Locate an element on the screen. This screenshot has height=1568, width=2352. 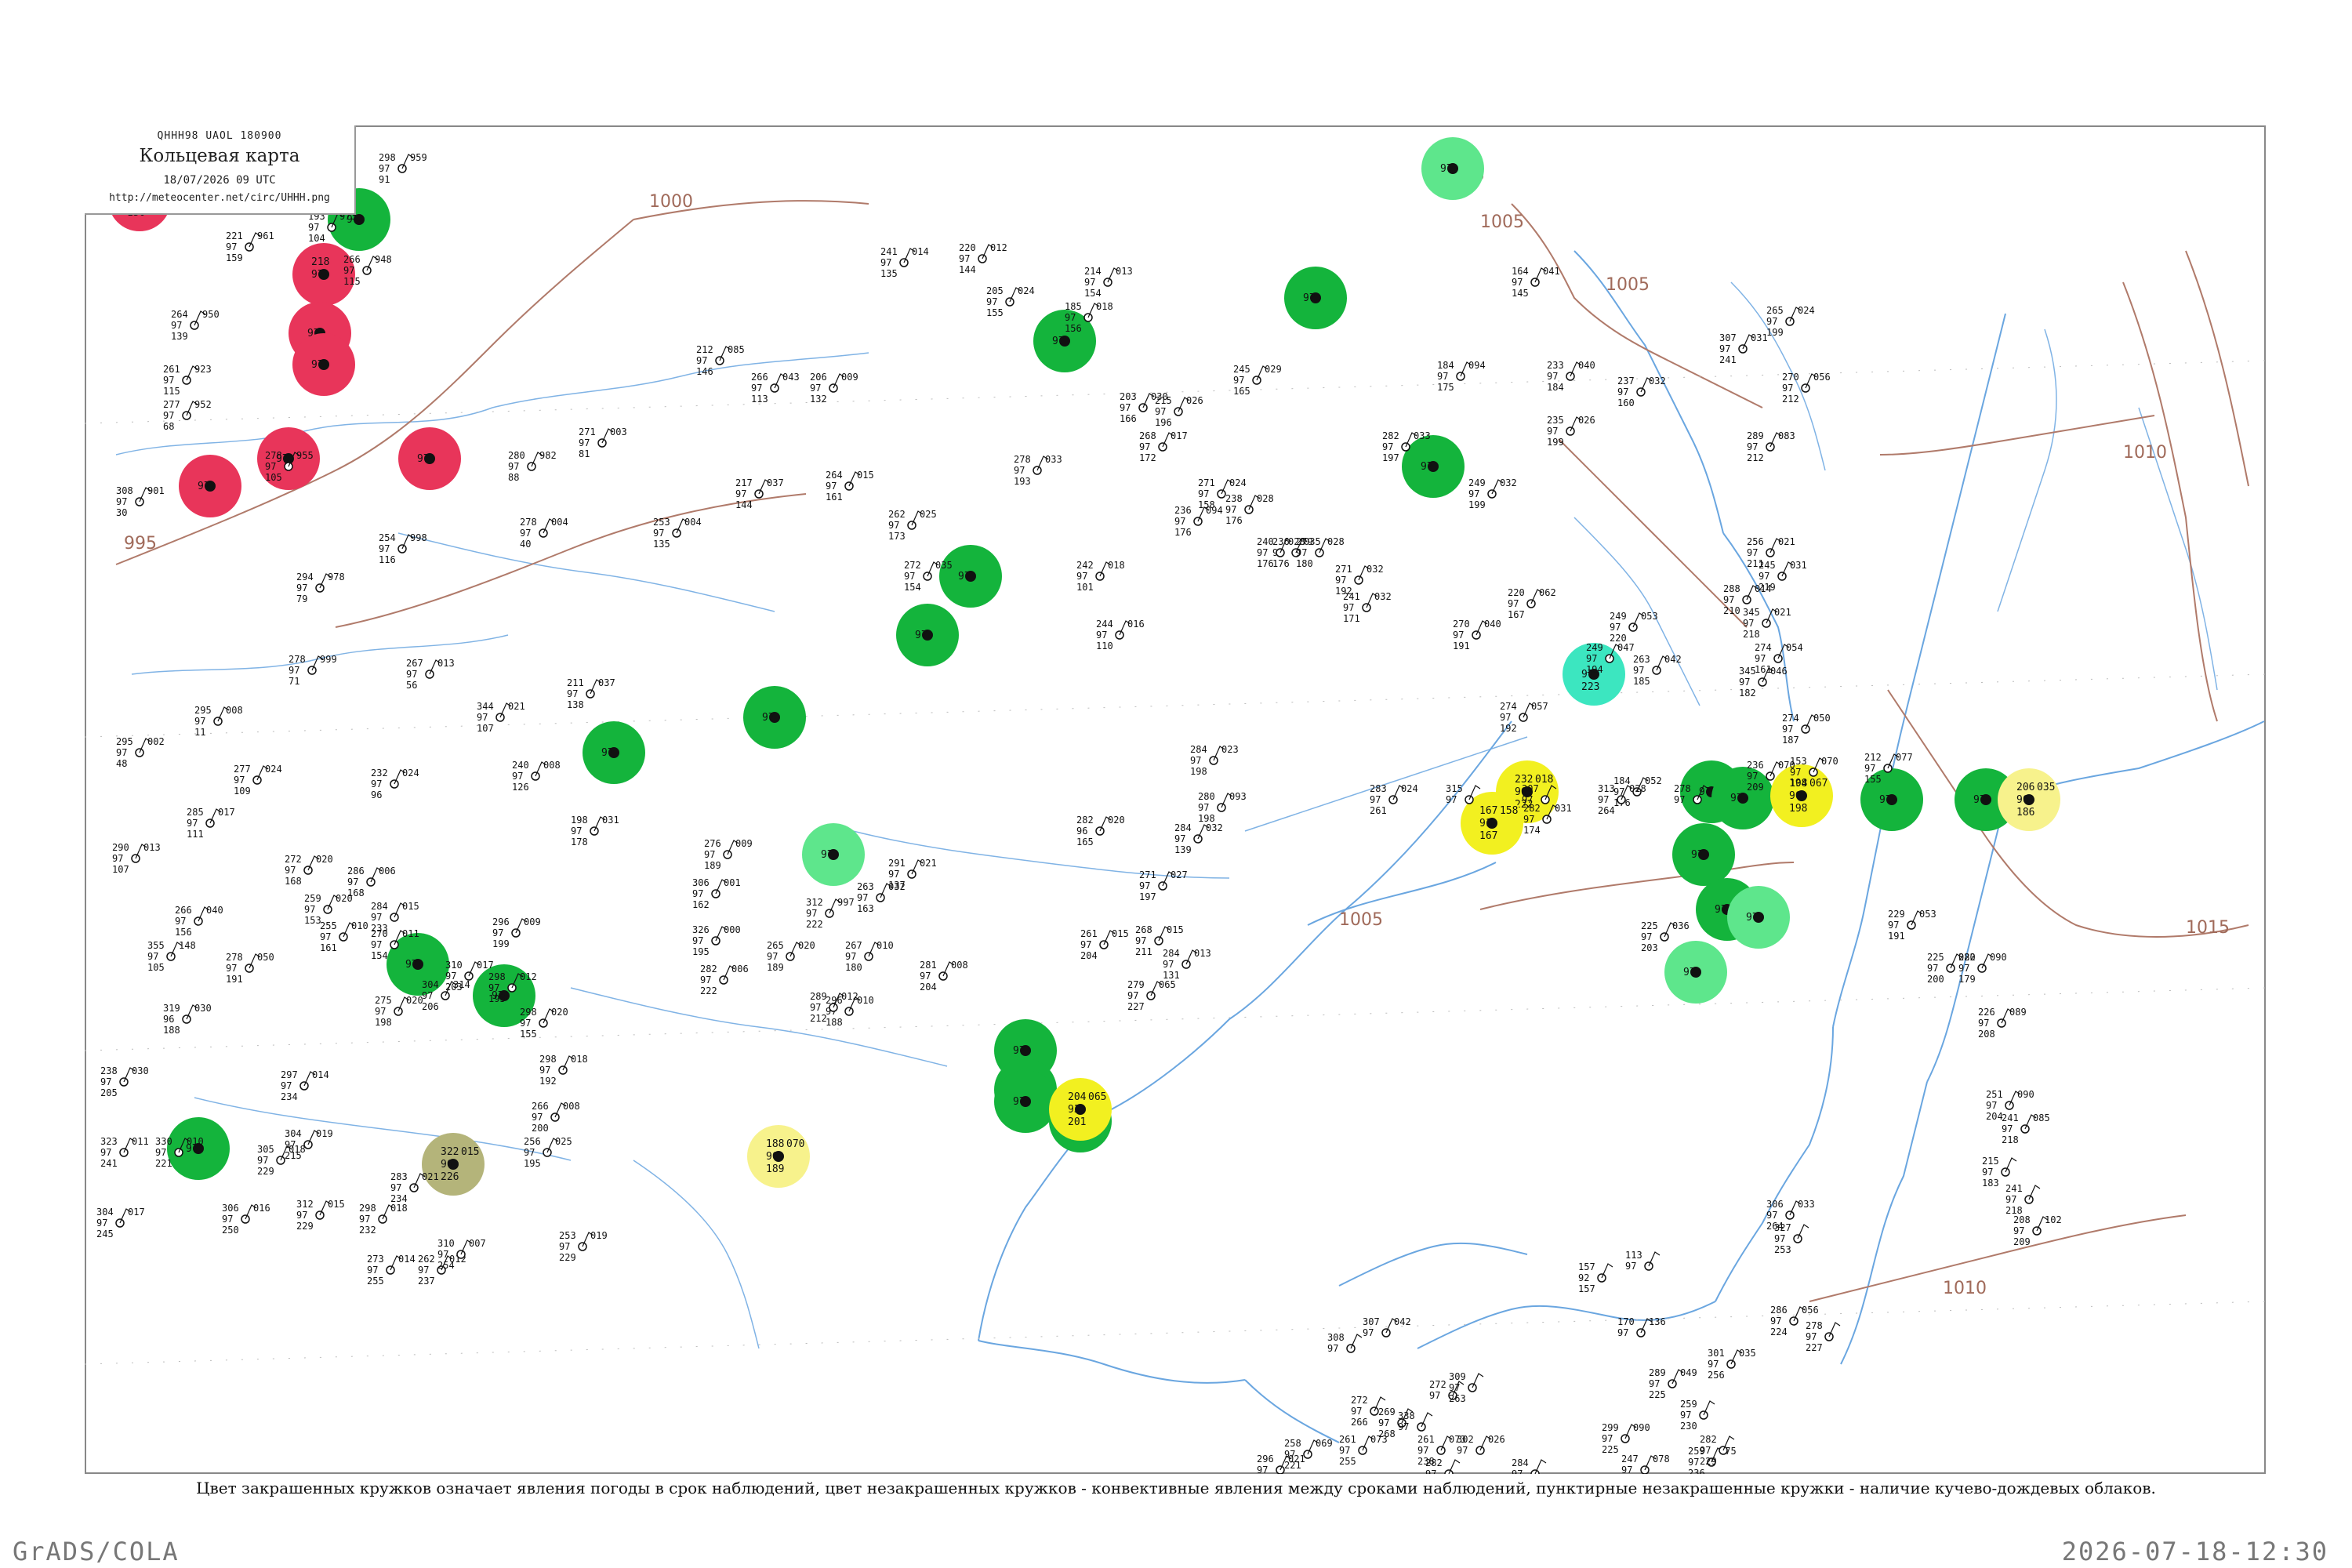
station-value: 249 is located at coordinates (1477, 482).